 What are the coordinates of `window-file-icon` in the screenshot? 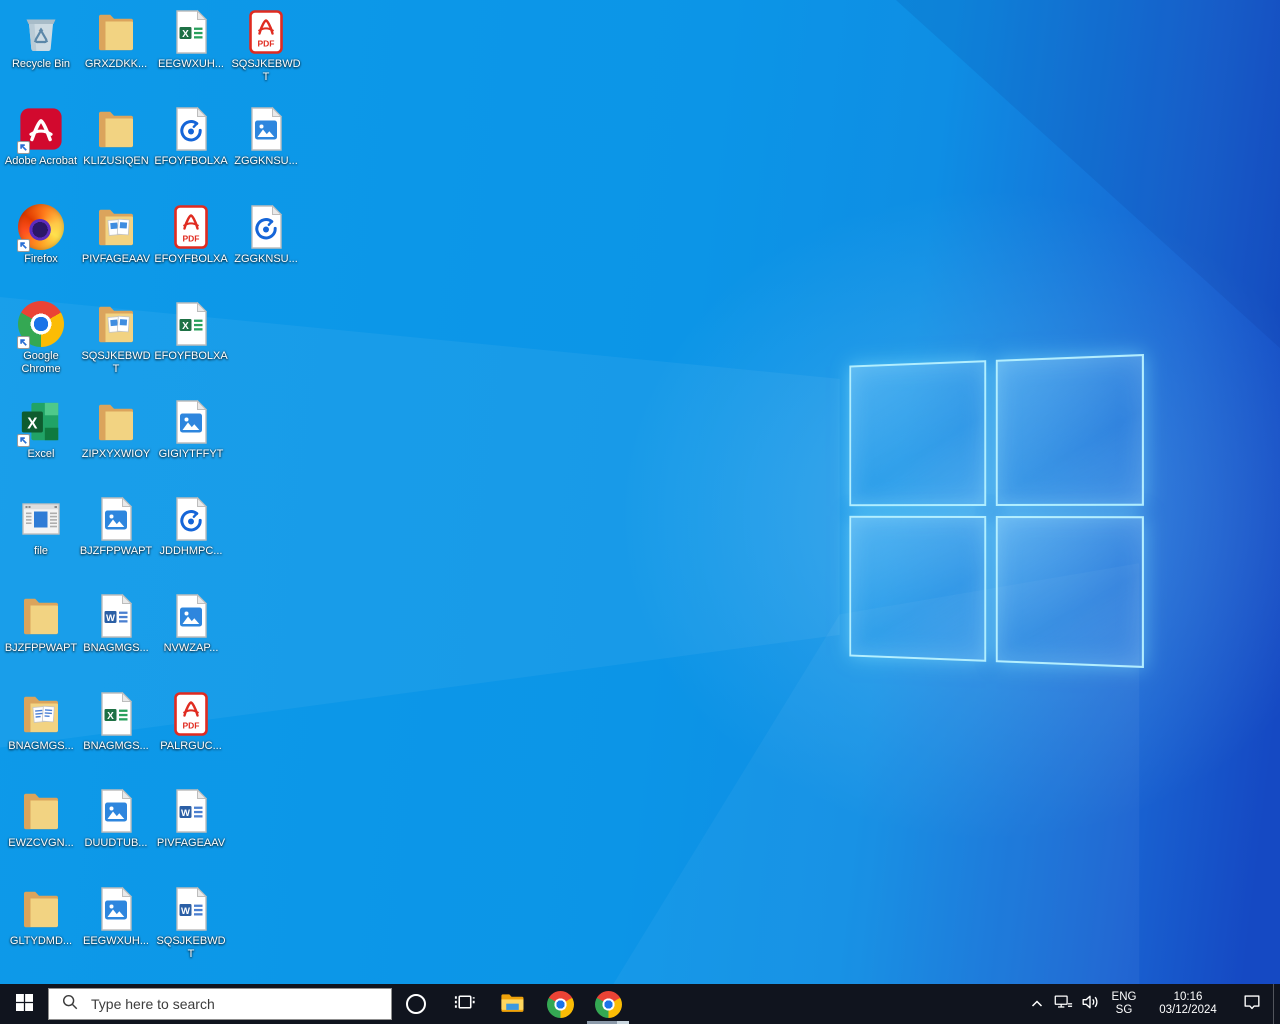 It's located at (41, 519).